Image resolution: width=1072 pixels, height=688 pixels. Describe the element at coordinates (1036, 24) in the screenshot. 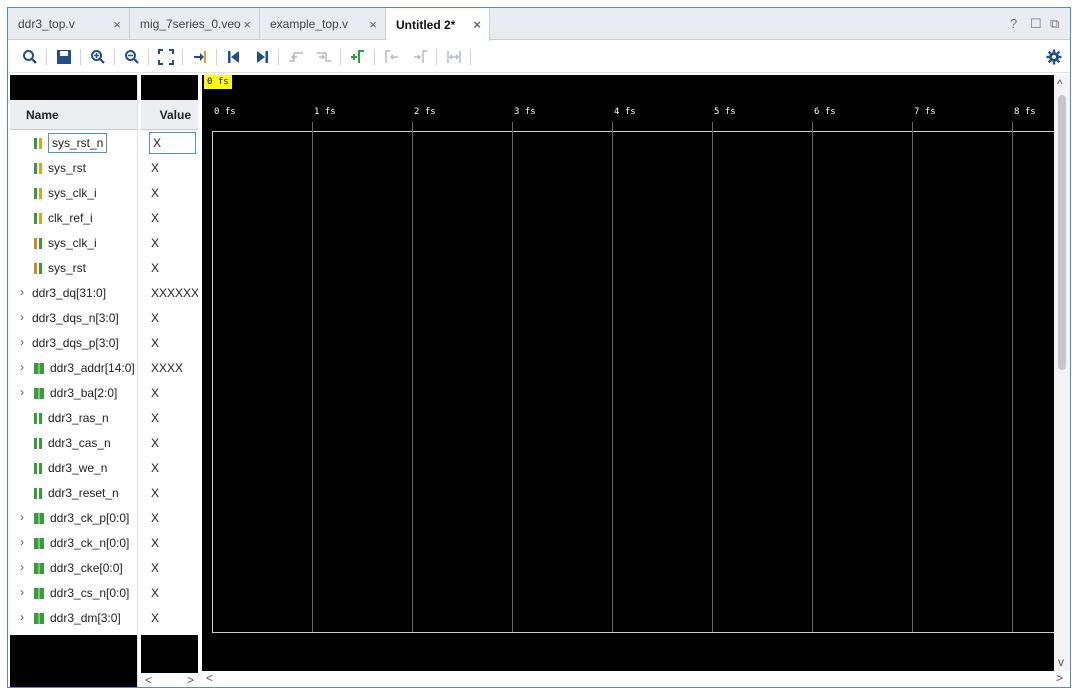

I see `restore-icon: ☐` at that location.